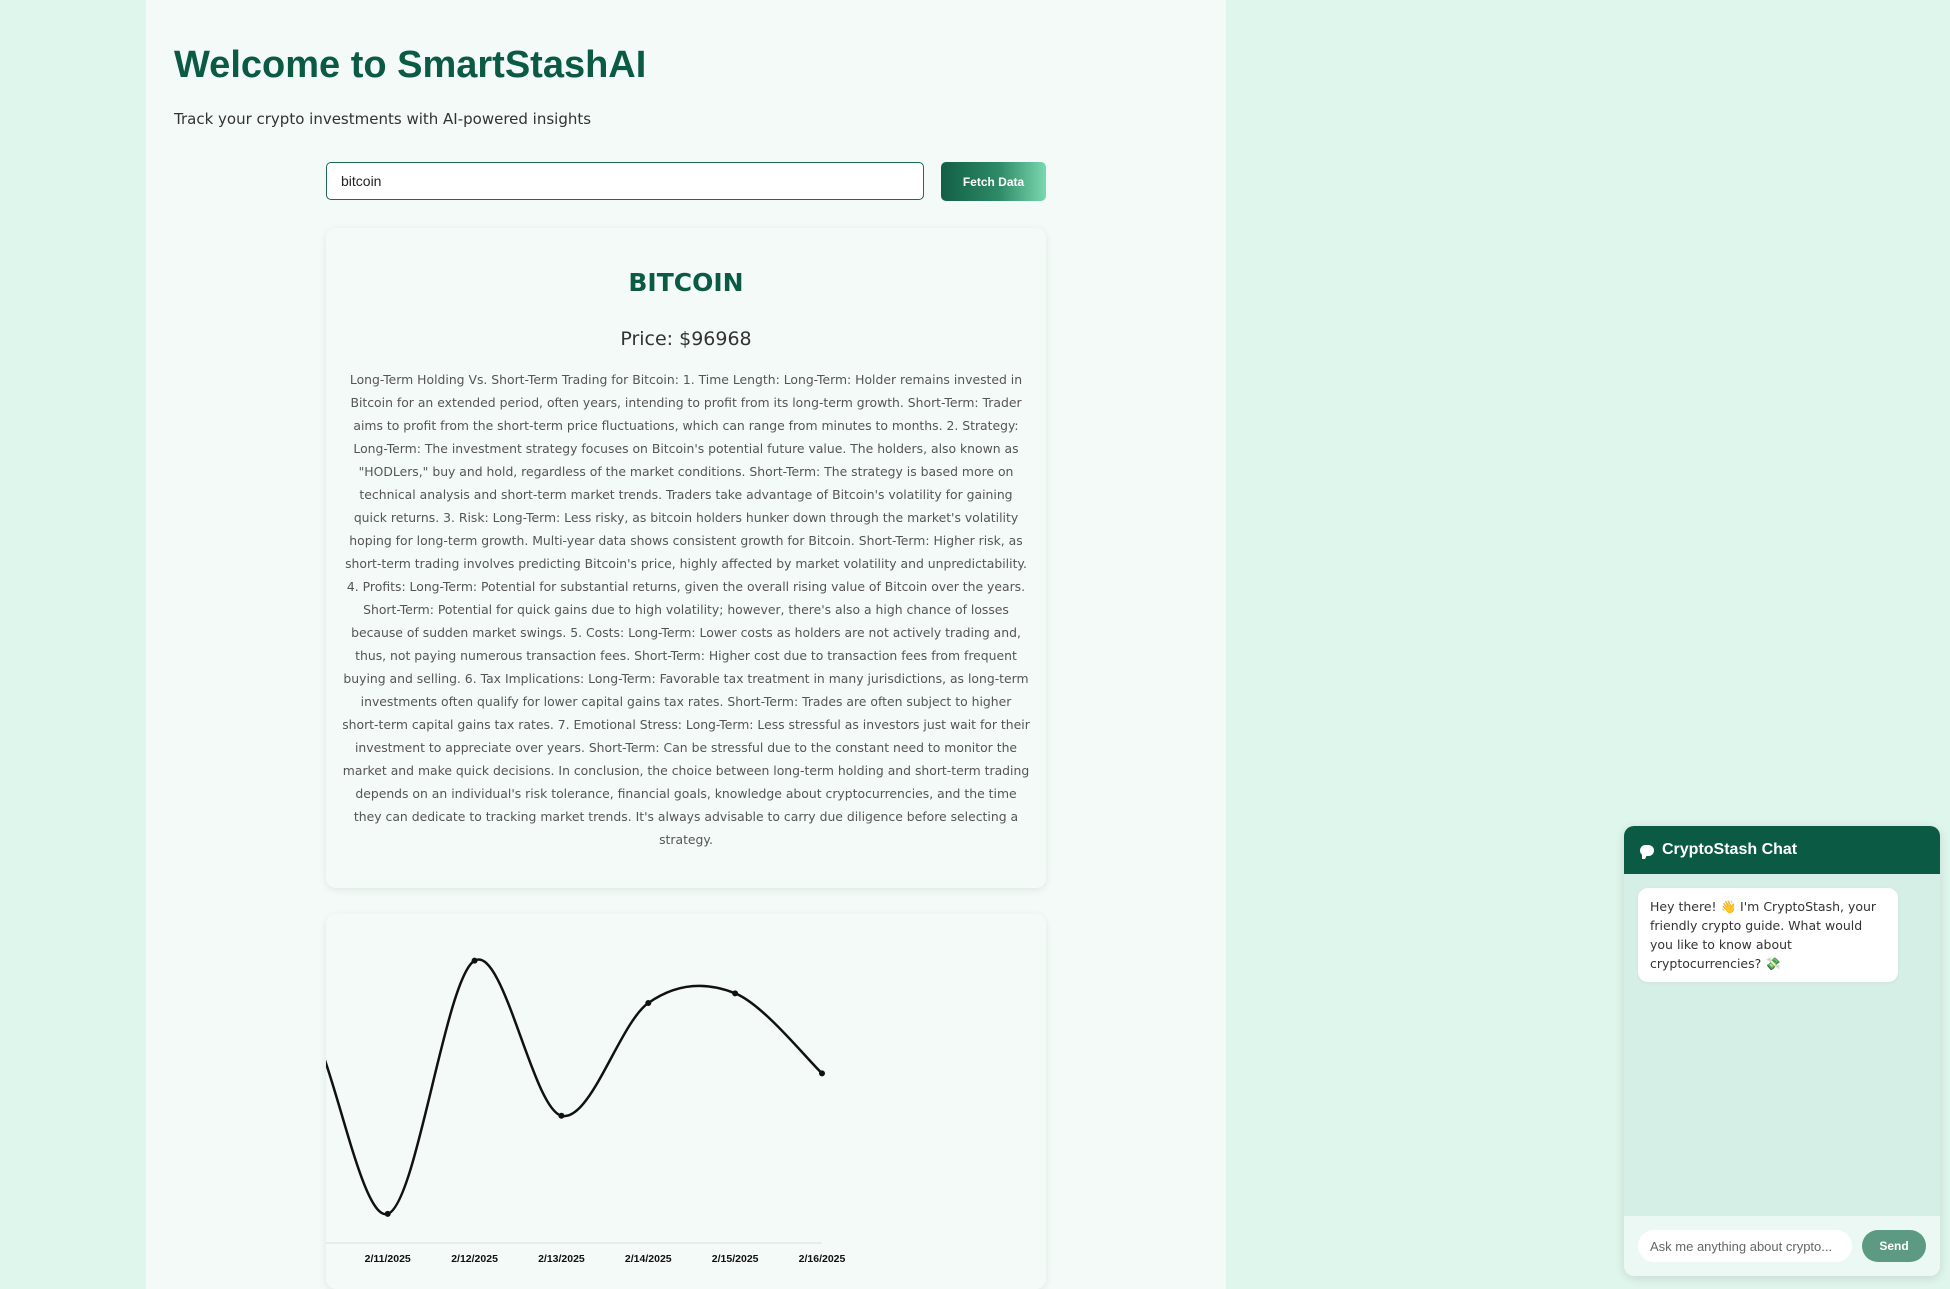 The image size is (1950, 1289). Describe the element at coordinates (822, 1259) in the screenshot. I see `x-tick-label: 2/16/2025` at that location.